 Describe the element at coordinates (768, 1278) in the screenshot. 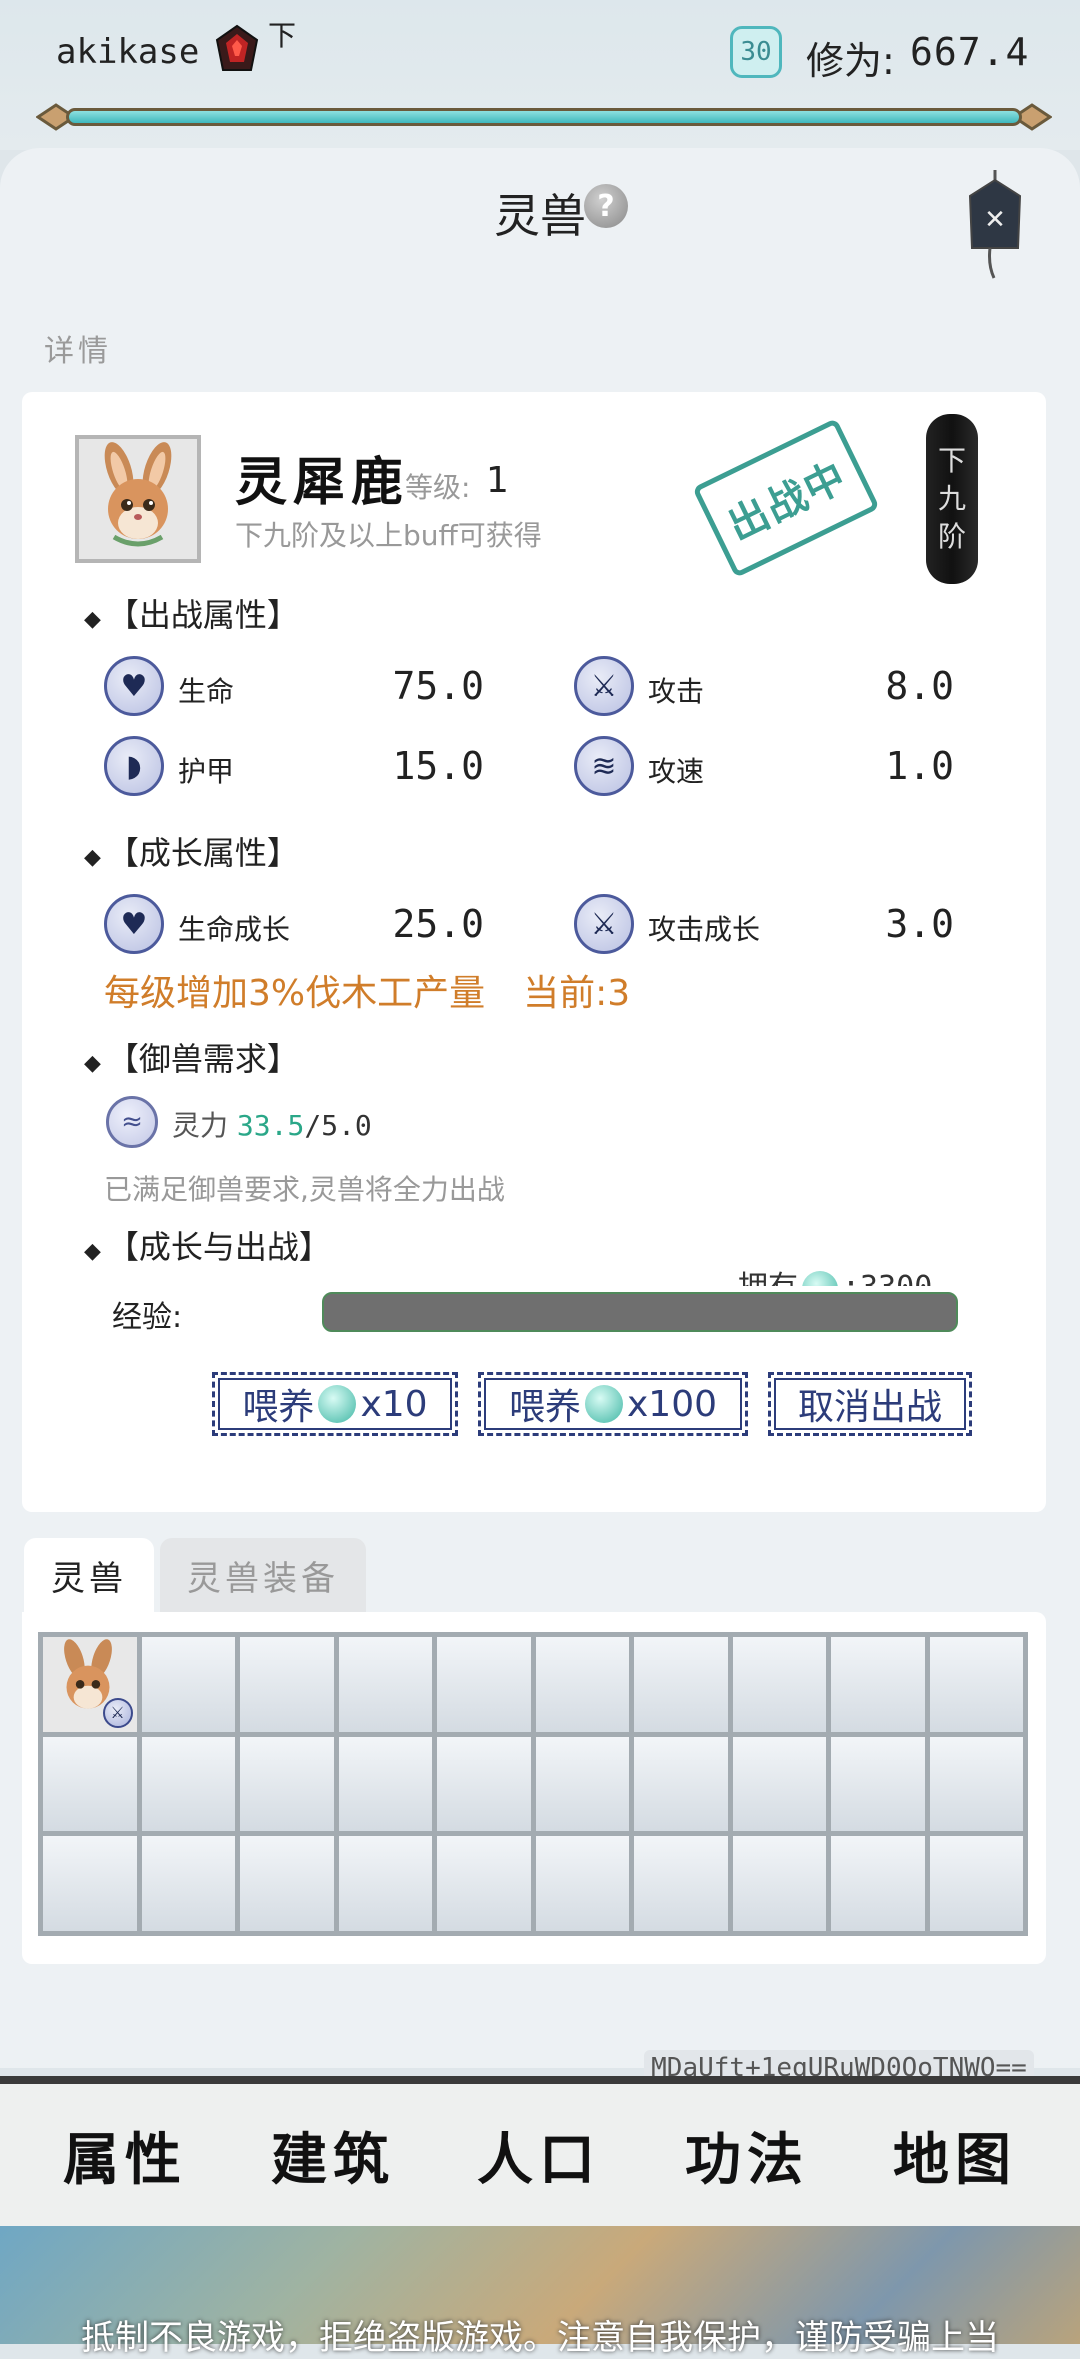

I see `own-label: 拥有` at that location.